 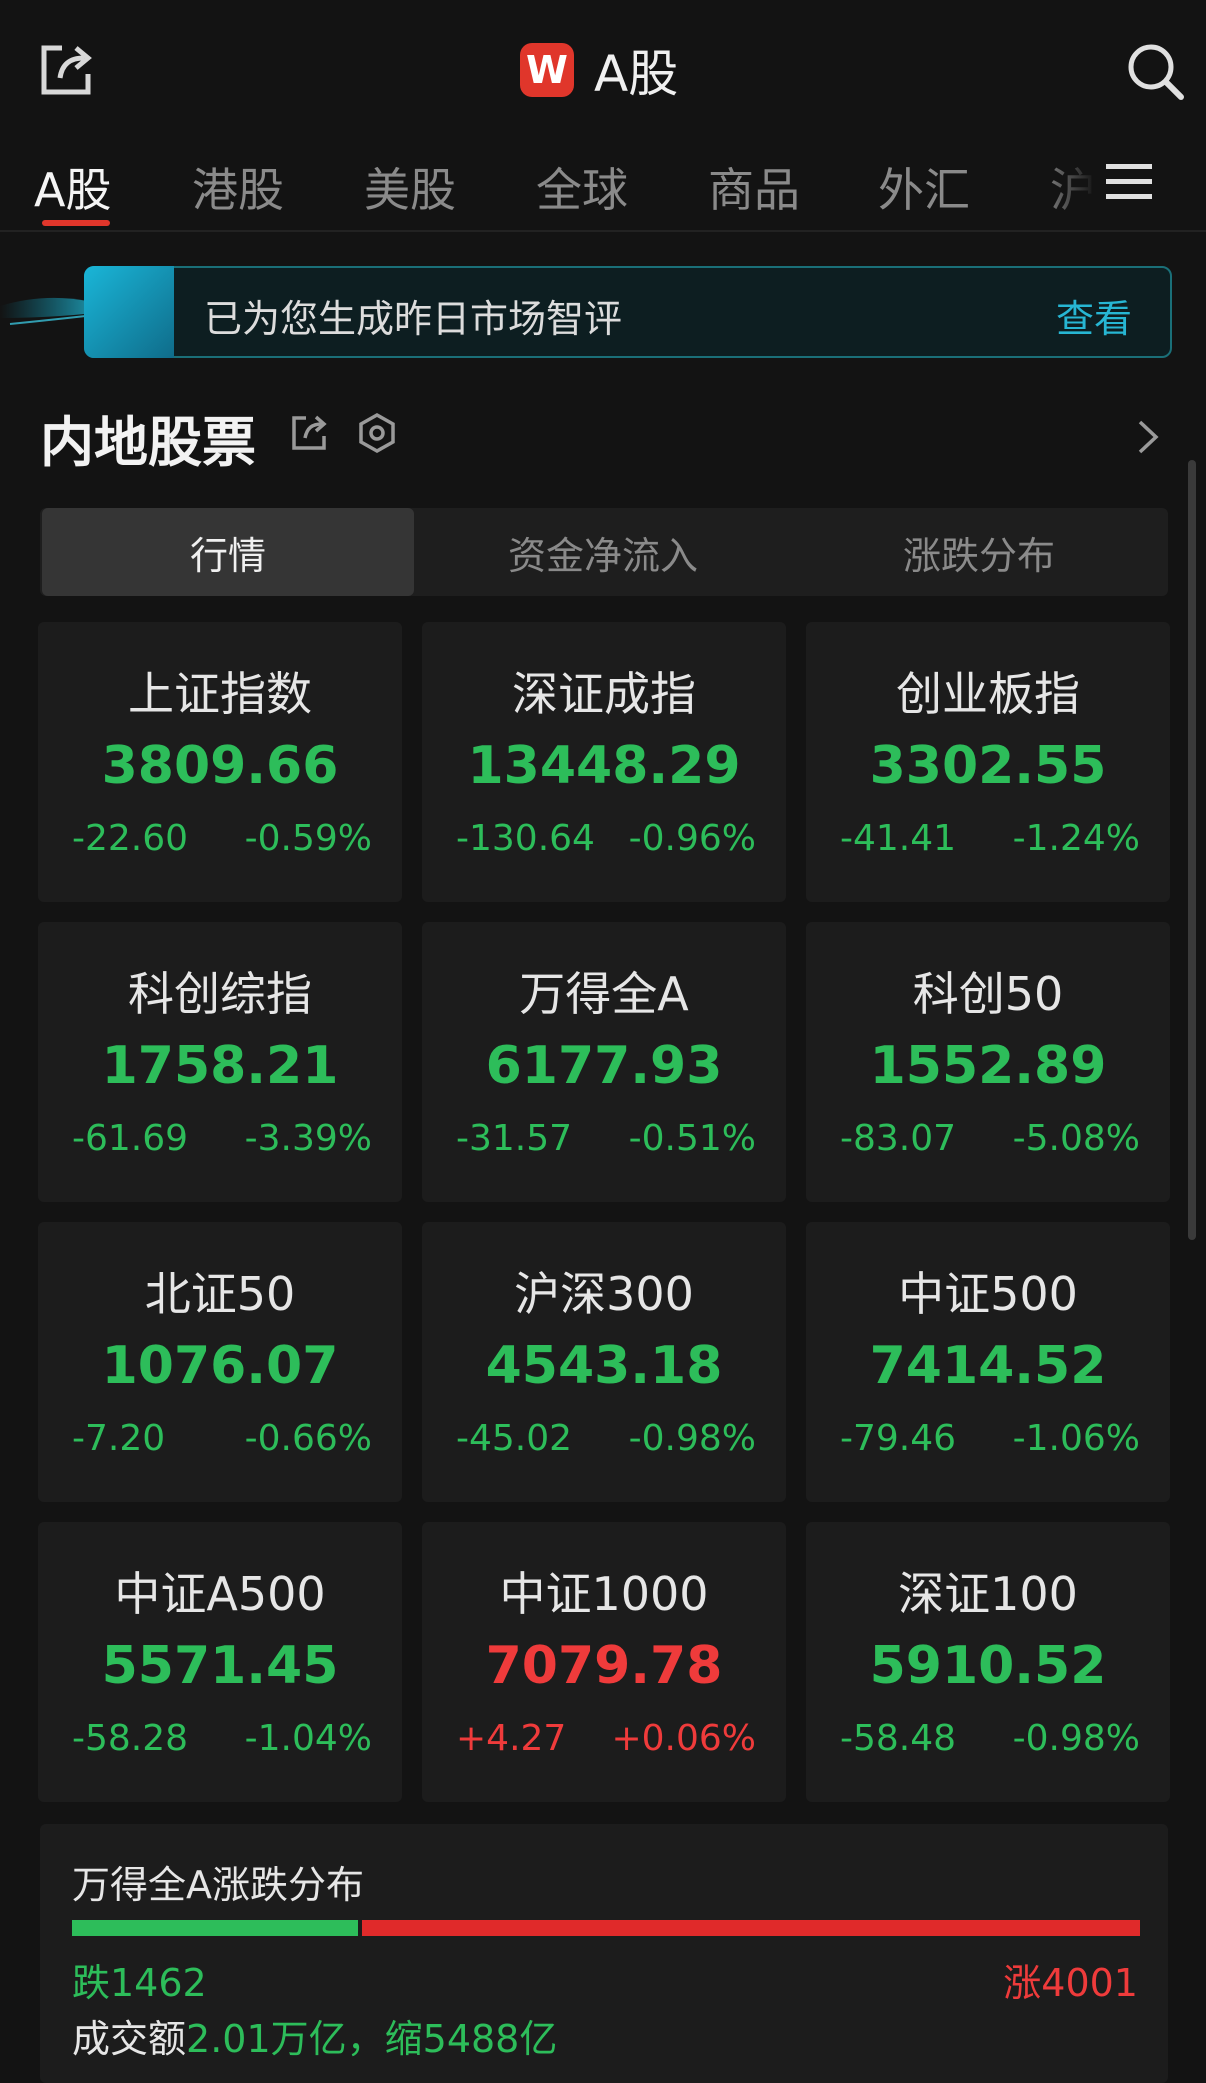 I want to click on index-name: 科创50, so click(x=988, y=994).